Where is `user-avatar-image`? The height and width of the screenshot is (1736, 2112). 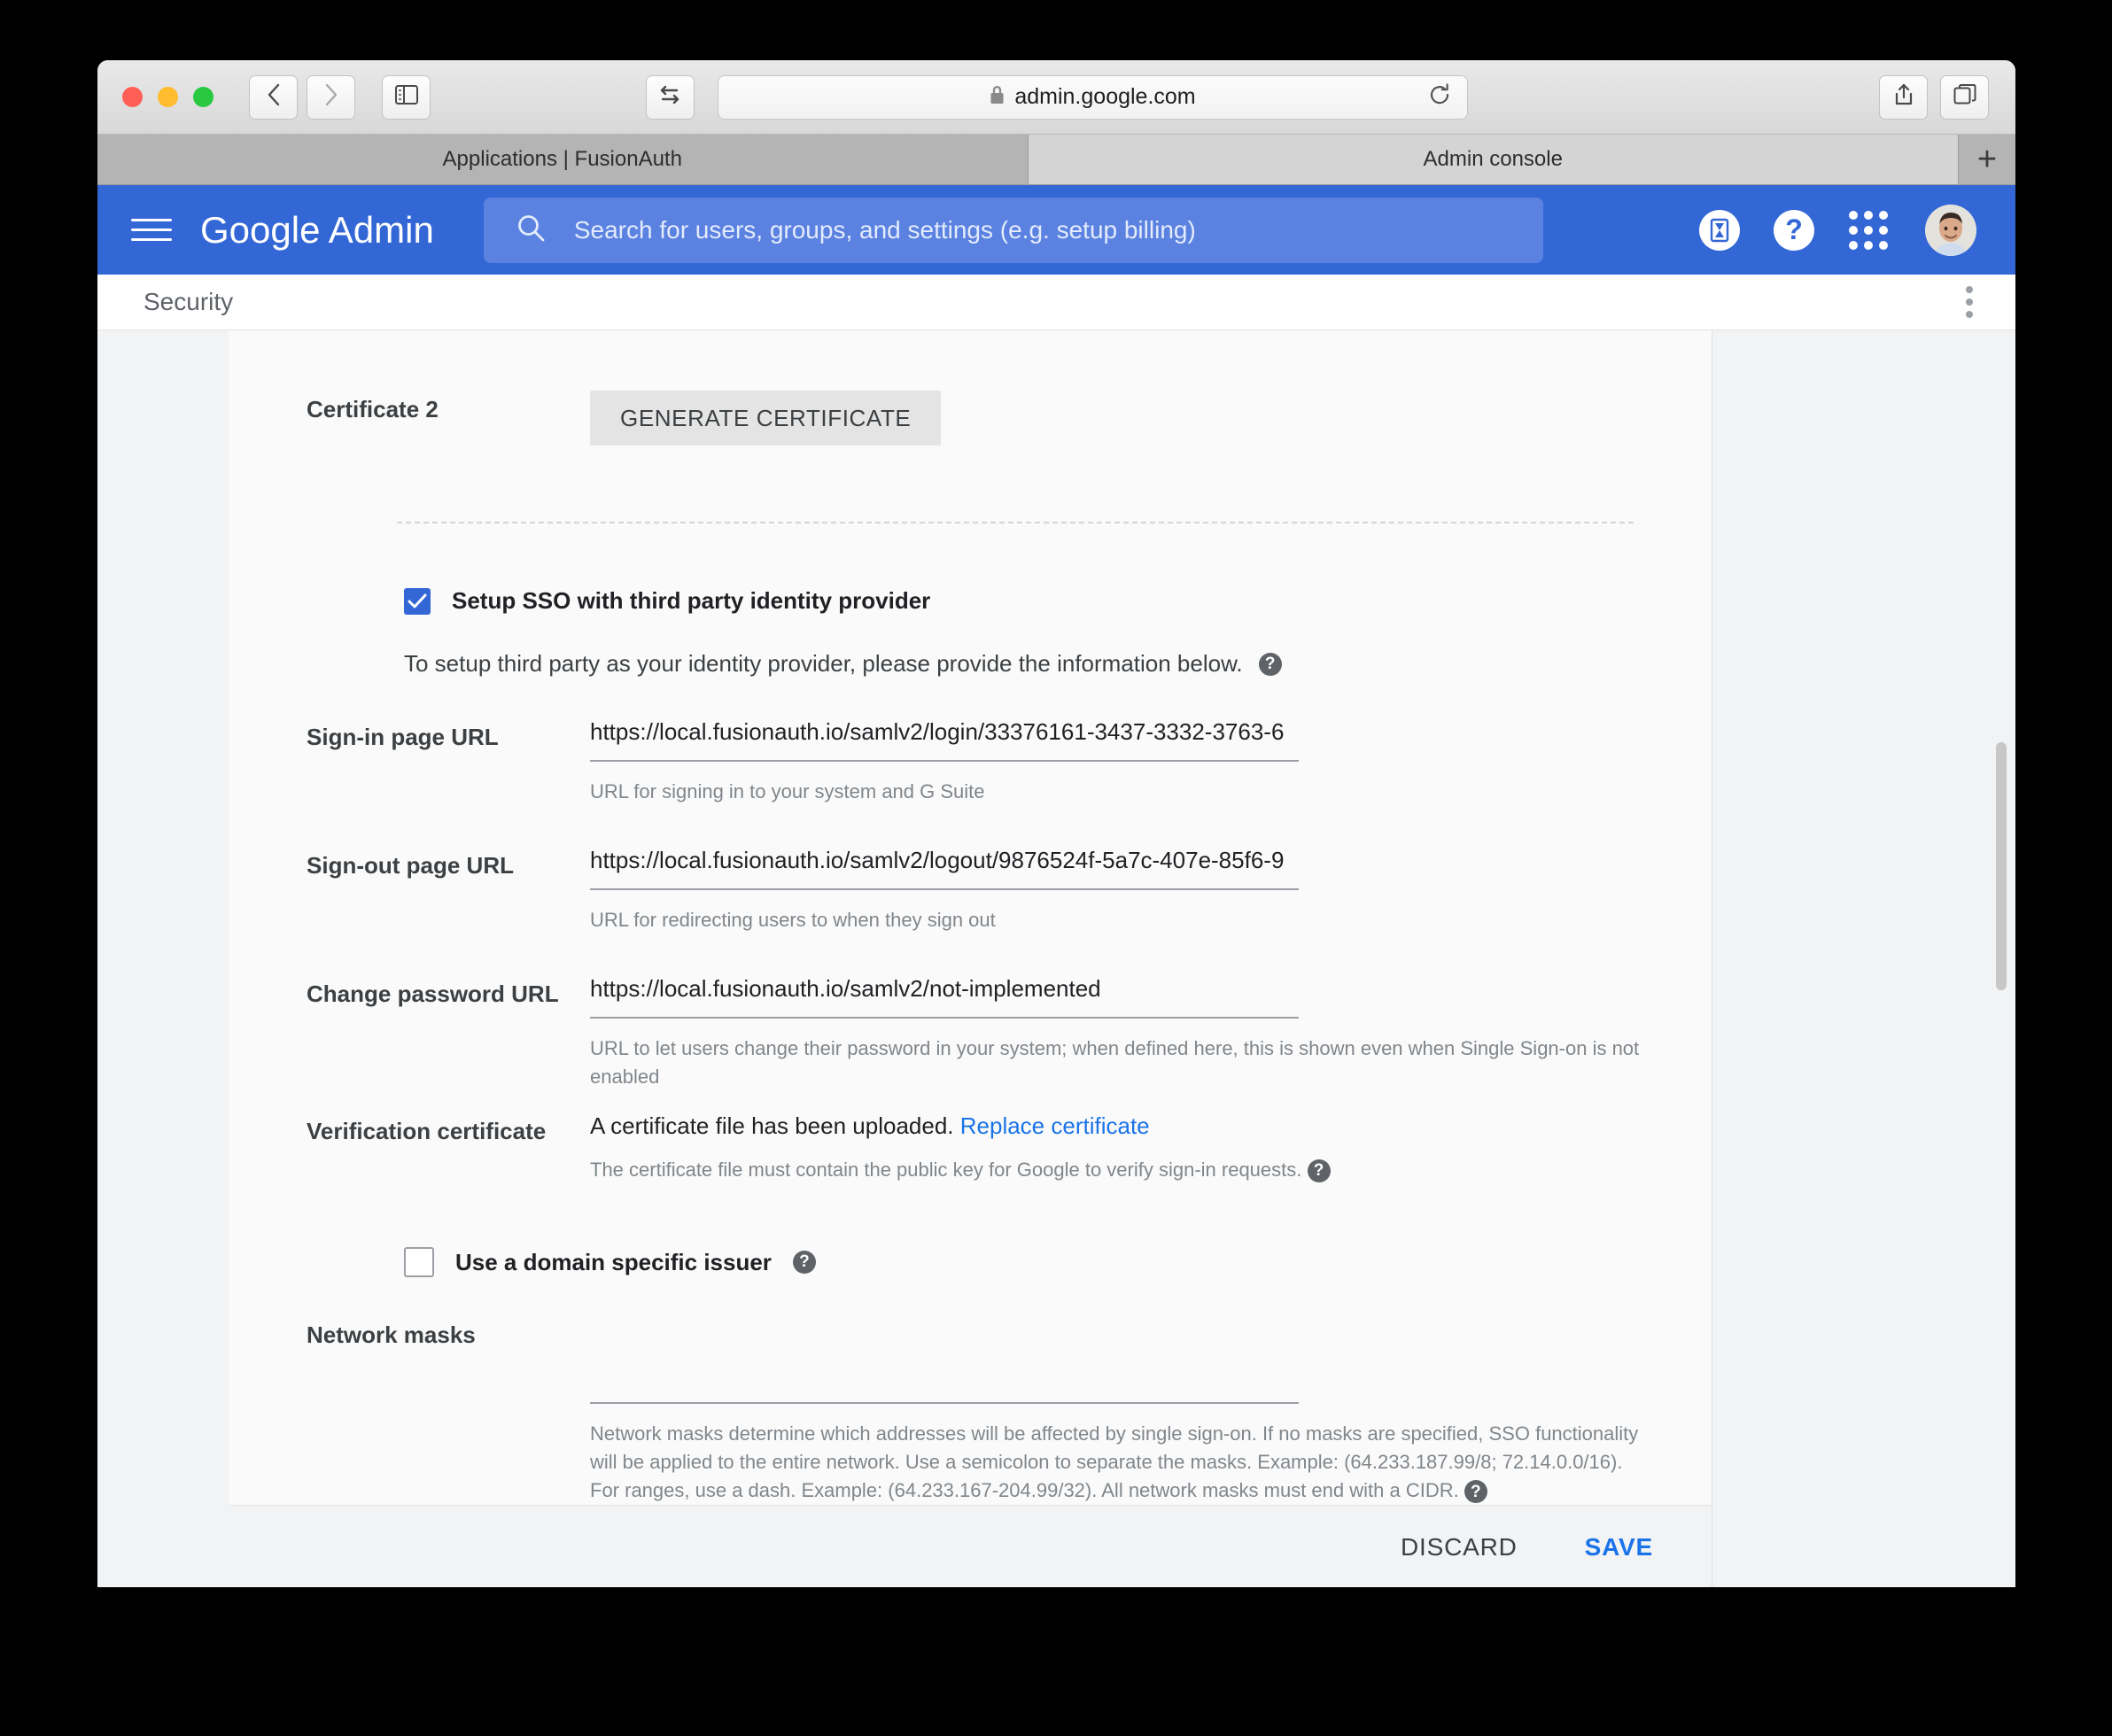 user-avatar-image is located at coordinates (1951, 230).